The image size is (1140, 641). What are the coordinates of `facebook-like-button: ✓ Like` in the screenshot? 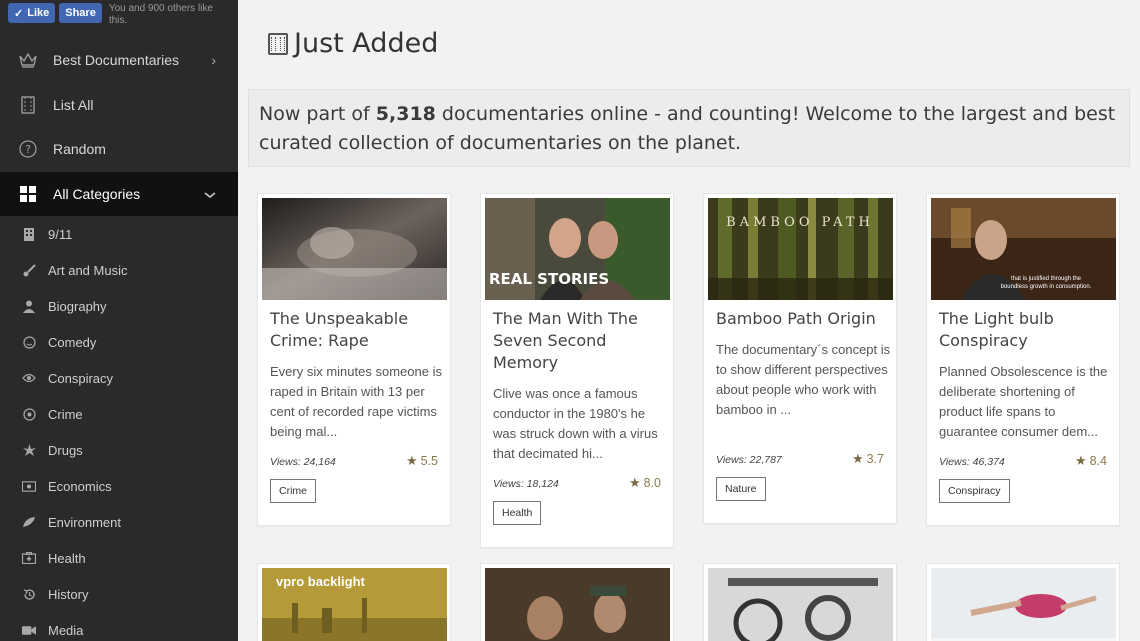 It's located at (32, 13).